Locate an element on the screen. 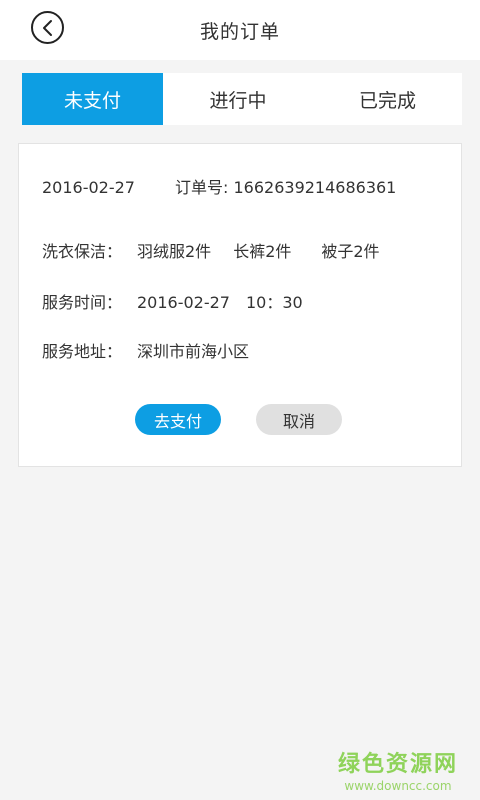 This screenshot has width=480, height=800. watermark: 绿色资源网 www.downcc.com is located at coordinates (398, 769).